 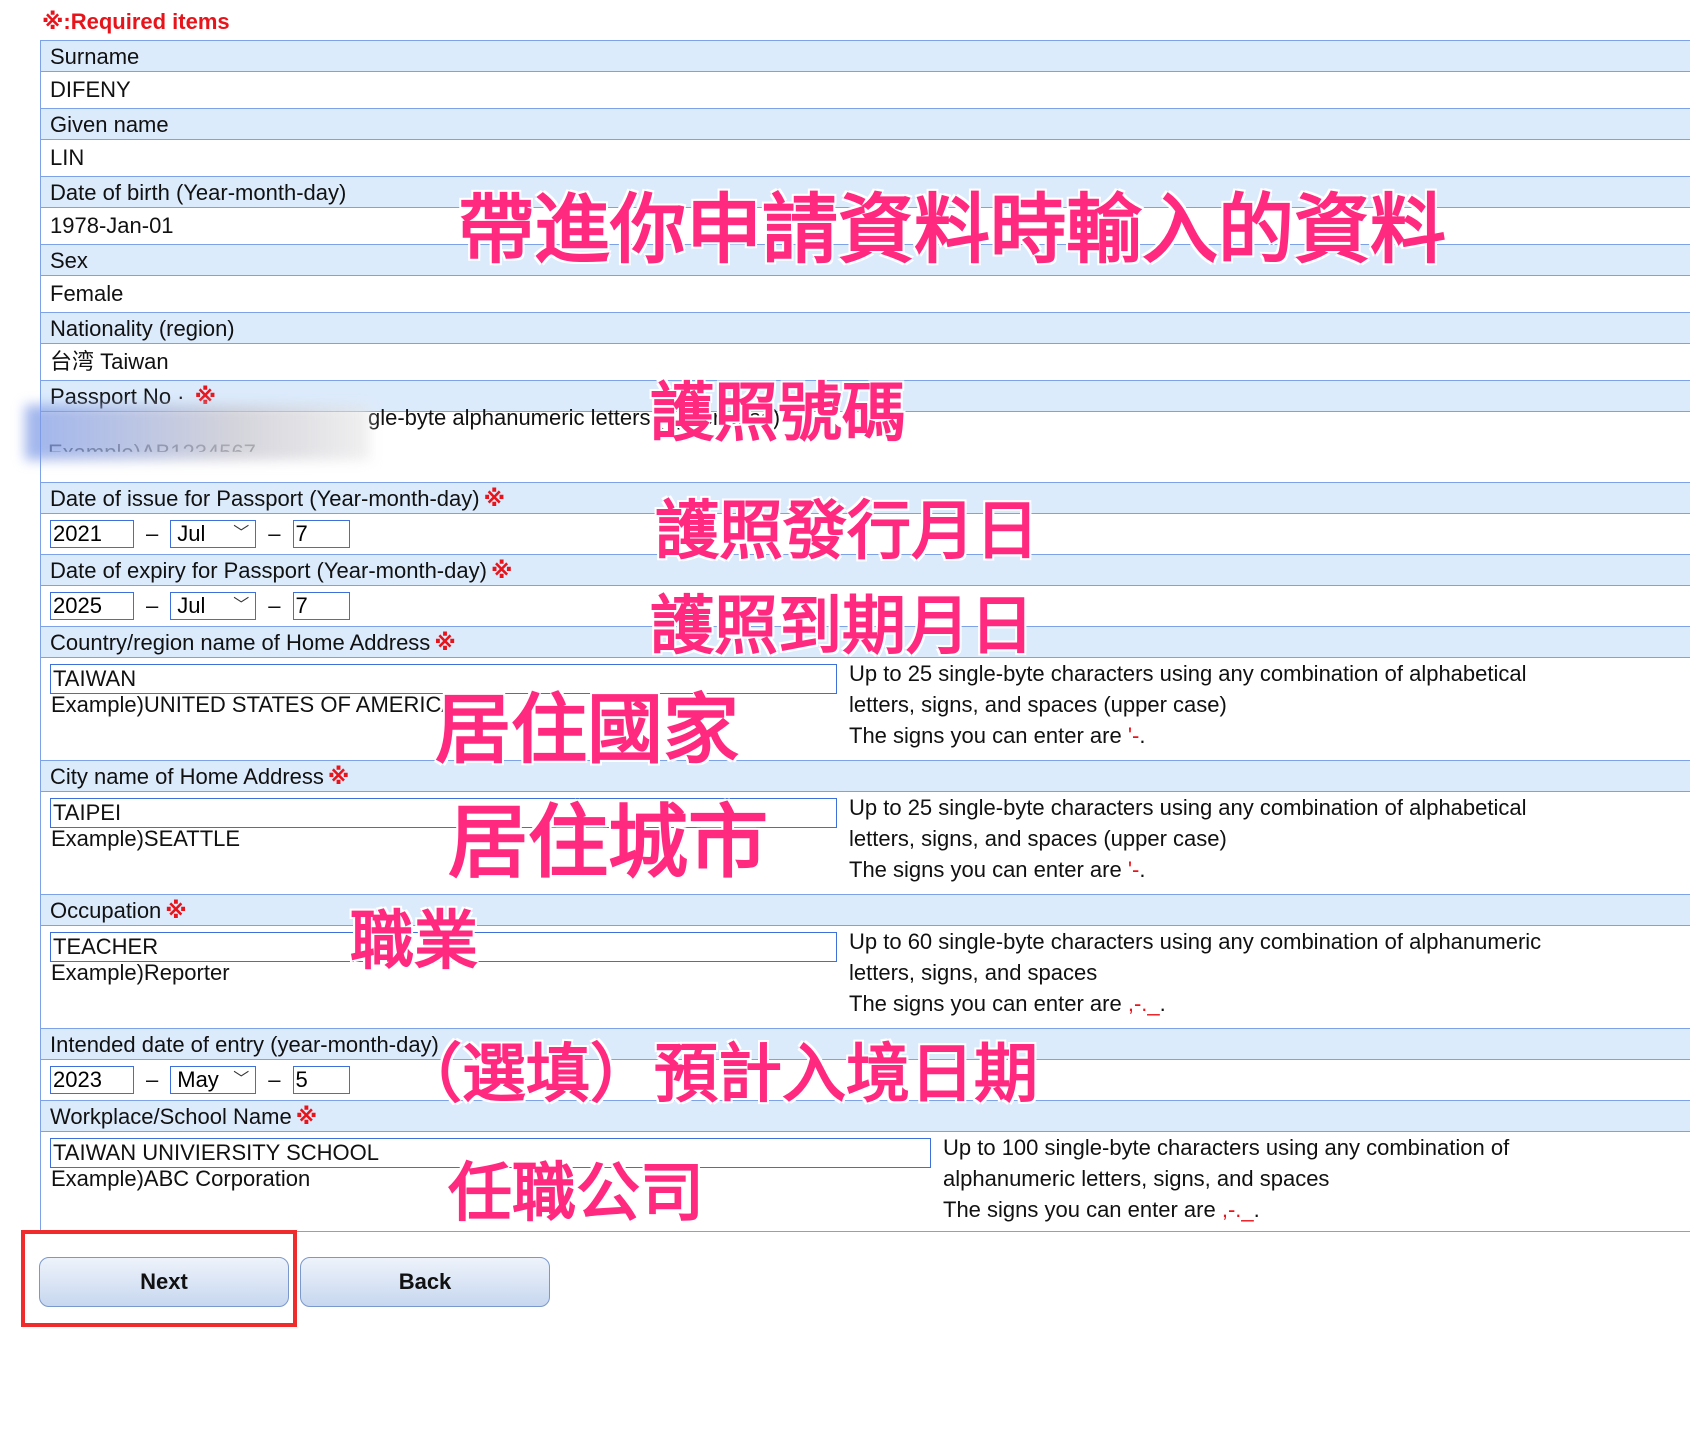 I want to click on issue-year-input: 2021, so click(x=92, y=534).